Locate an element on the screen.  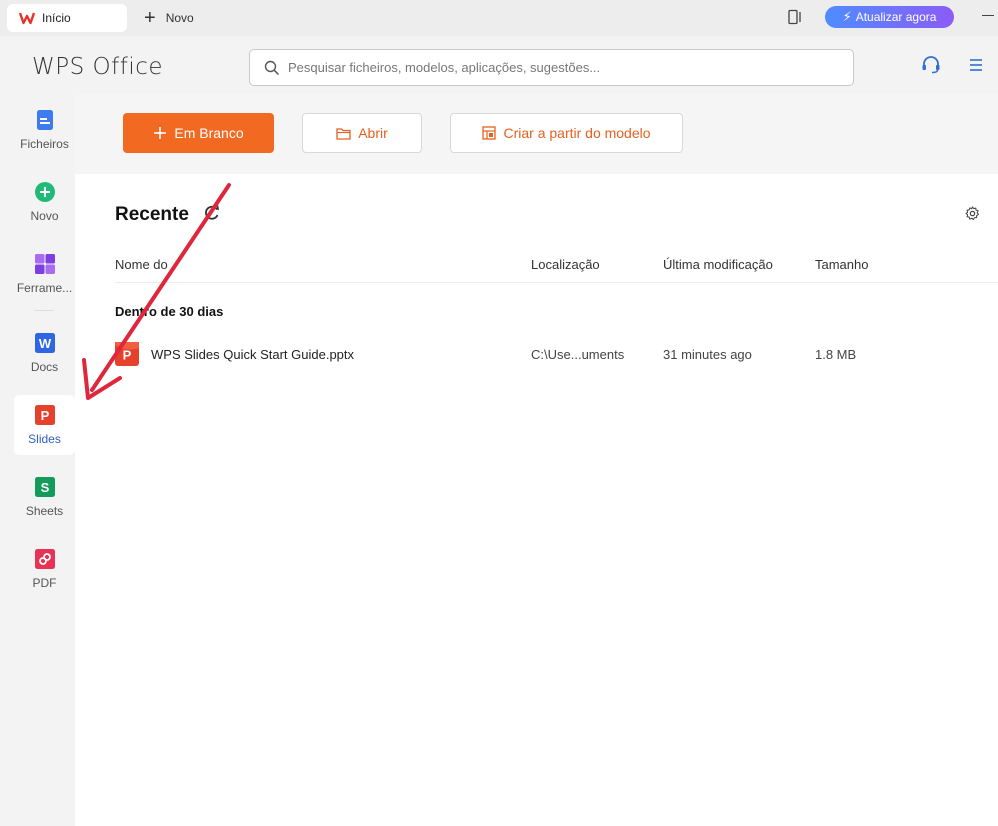
group-label: Dentro de 30 dias is located at coordinates (169, 311).